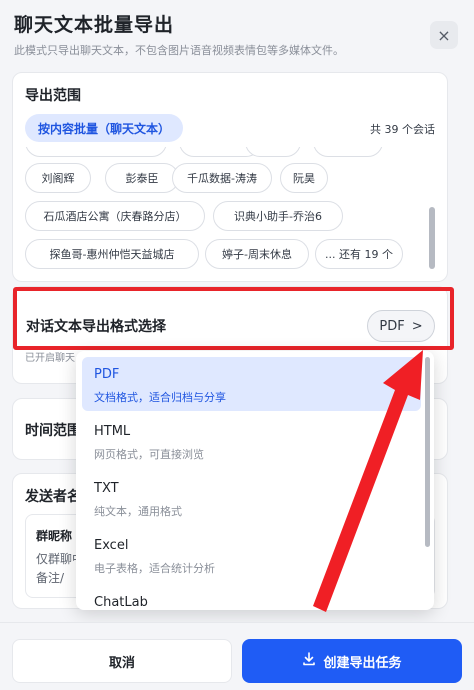 This screenshot has height=690, width=474. Describe the element at coordinates (432, 238) in the screenshot. I see `scope-scrollbar` at that location.